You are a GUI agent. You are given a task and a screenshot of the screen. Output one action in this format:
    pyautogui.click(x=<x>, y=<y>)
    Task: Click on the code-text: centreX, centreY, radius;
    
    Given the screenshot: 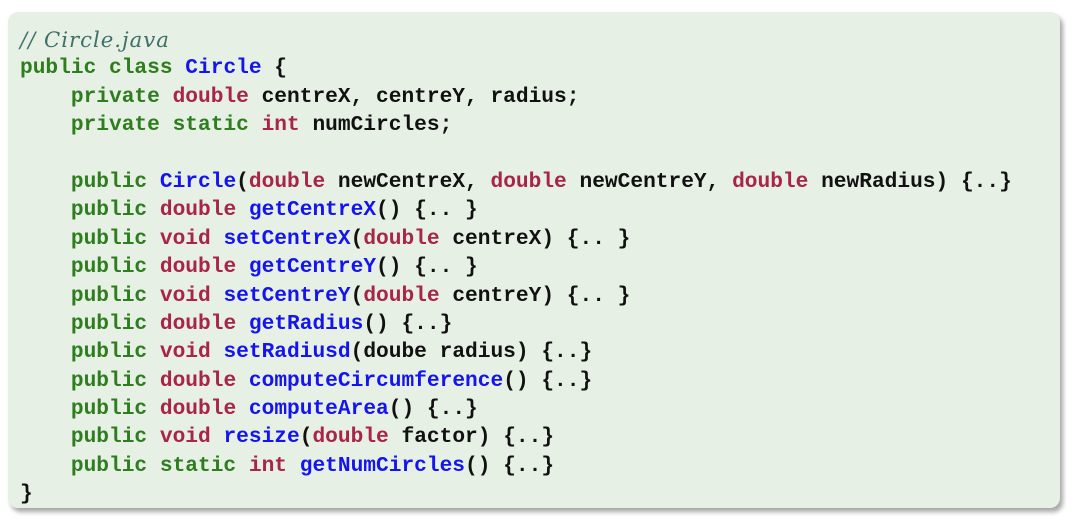 What is the action you would take?
    pyautogui.click(x=414, y=96)
    